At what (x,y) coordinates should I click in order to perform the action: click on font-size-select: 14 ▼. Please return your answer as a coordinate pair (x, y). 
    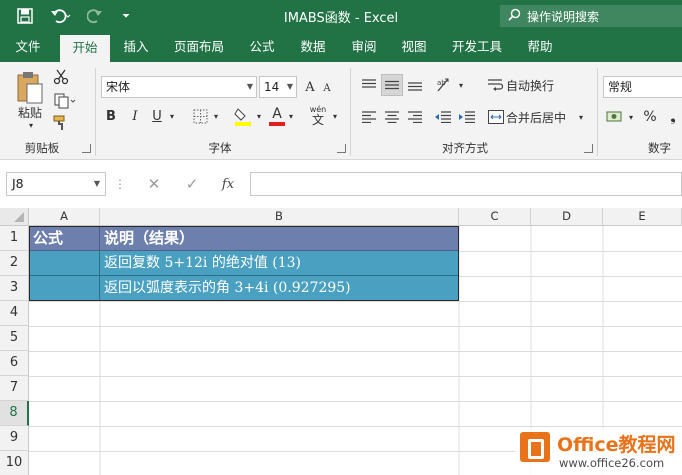
    Looking at the image, I should click on (278, 87).